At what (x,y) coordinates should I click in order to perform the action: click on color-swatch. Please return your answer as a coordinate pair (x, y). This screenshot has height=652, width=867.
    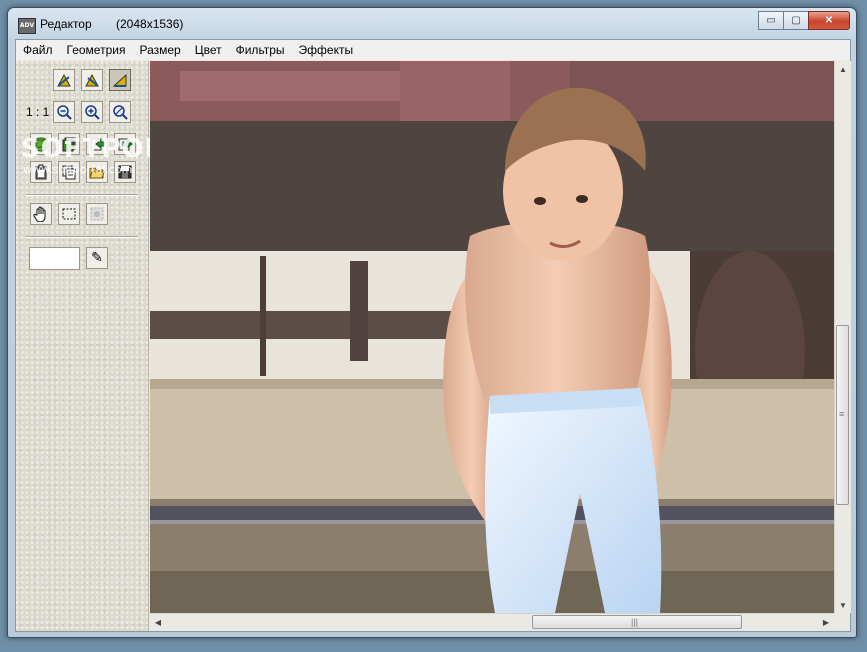
    Looking at the image, I should click on (54, 258).